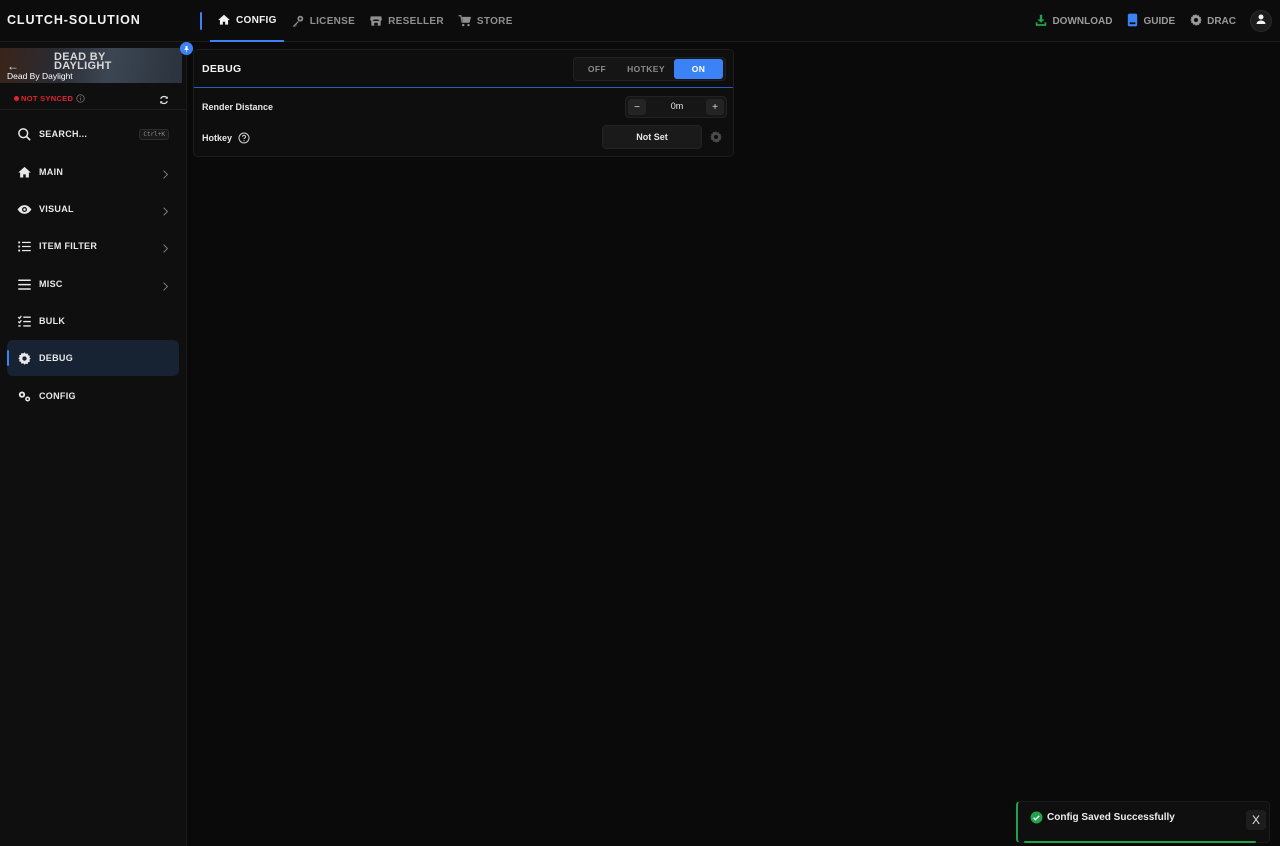  I want to click on download-label: DOWNLOAD, so click(1082, 21).